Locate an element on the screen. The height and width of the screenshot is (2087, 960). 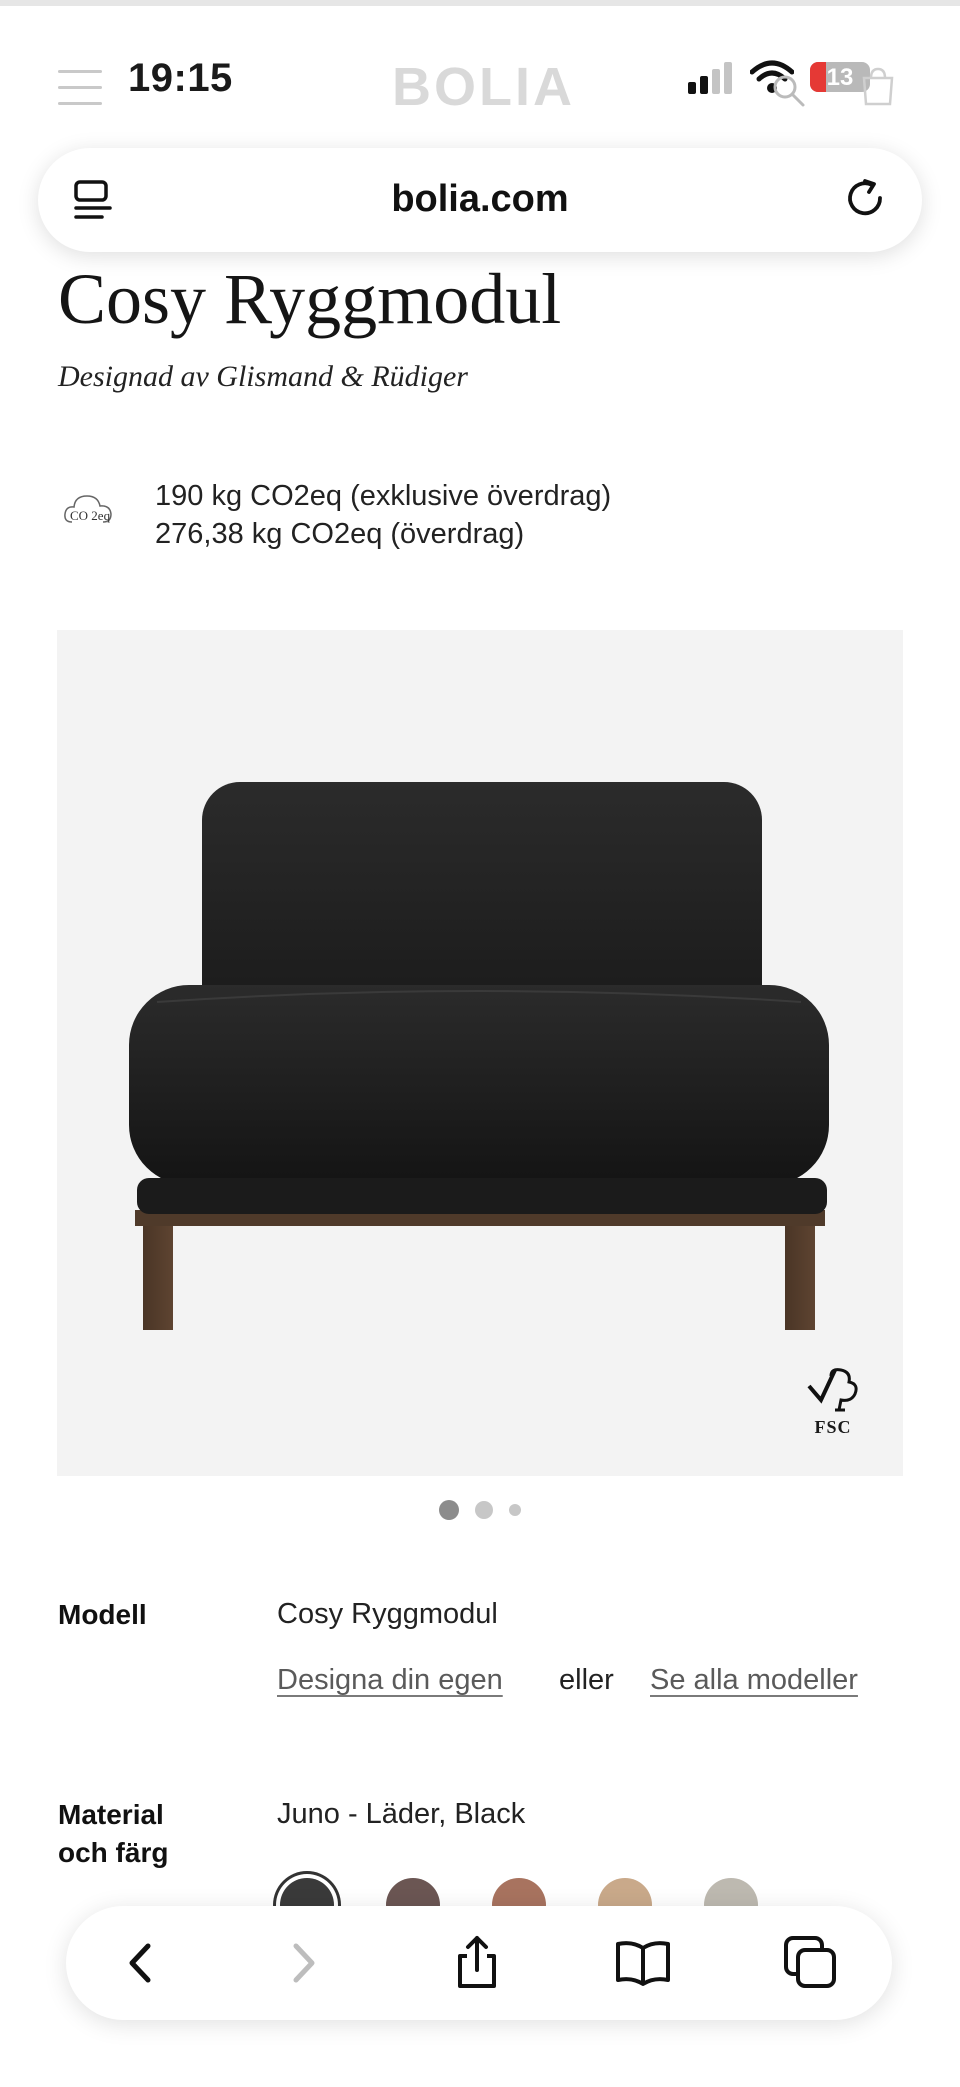
design-own-link: Designa din egen is located at coordinates (390, 1680).